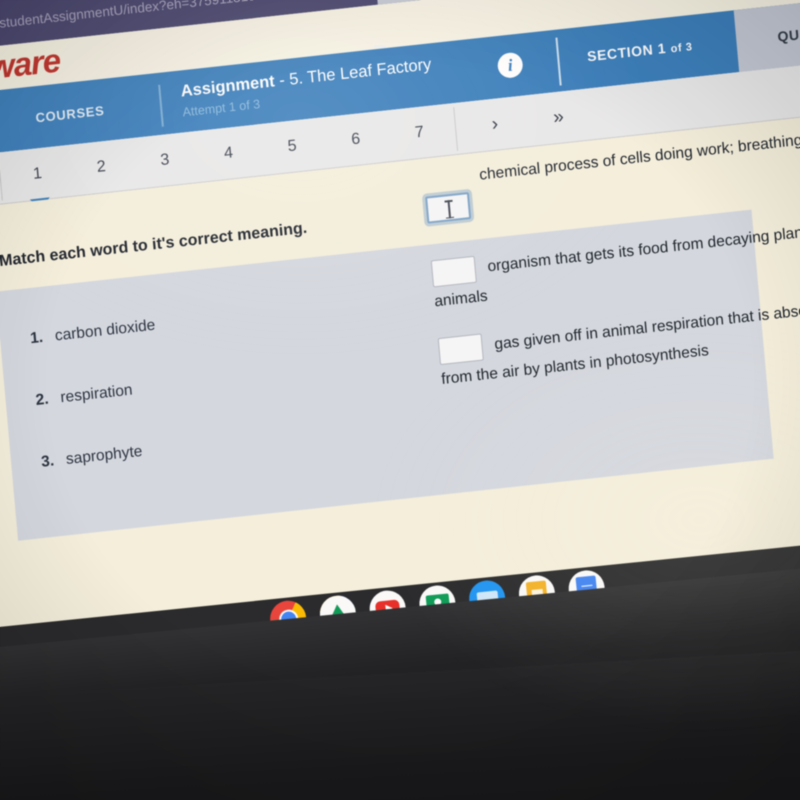  I want to click on top-nav: LEARN MESSAGE HELP, so click(584, 2).